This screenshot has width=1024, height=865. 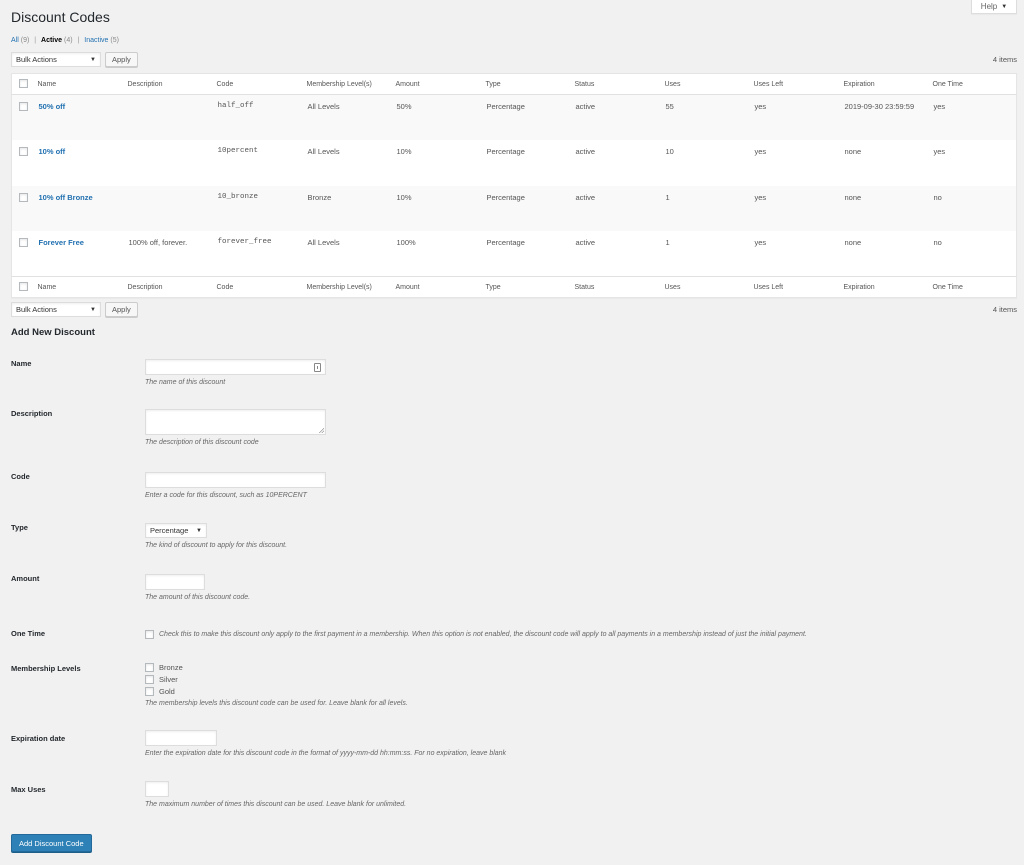 I want to click on name-label: Name, so click(x=21, y=363).